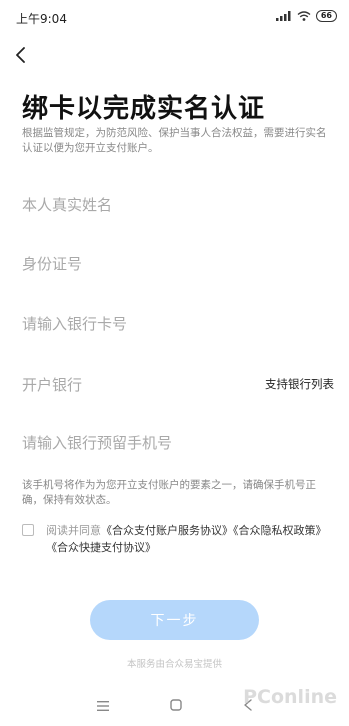 The height and width of the screenshot is (726, 349). I want to click on phone-row, so click(178, 448).